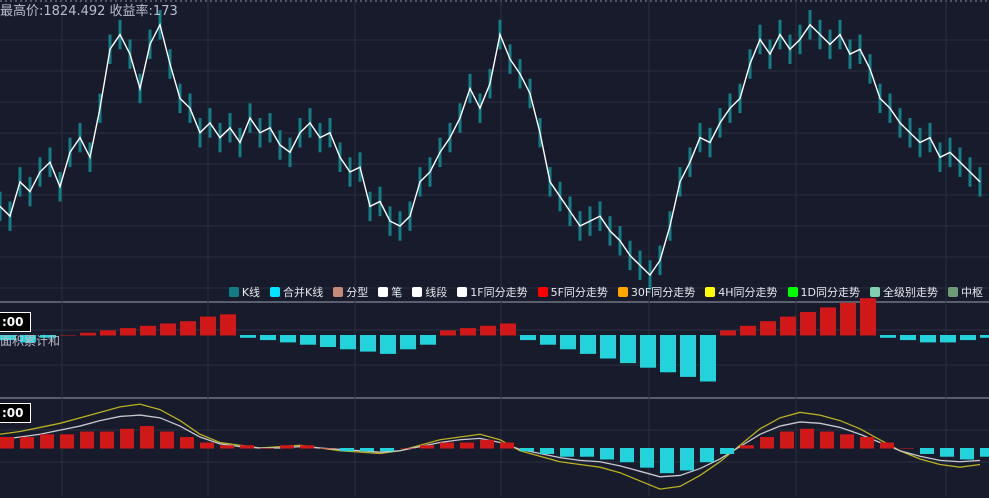 Image resolution: width=989 pixels, height=498 pixels. What do you see at coordinates (303, 292) in the screenshot?
I see `legend-label: 合并K线` at bounding box center [303, 292].